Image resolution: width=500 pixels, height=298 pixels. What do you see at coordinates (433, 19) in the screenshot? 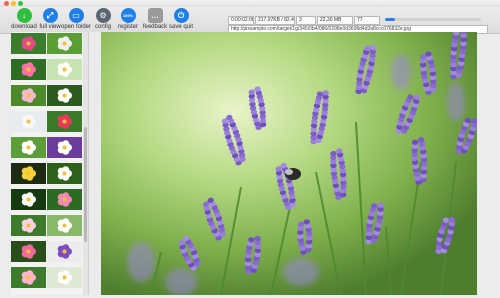
I see `download-progress-bar` at bounding box center [433, 19].